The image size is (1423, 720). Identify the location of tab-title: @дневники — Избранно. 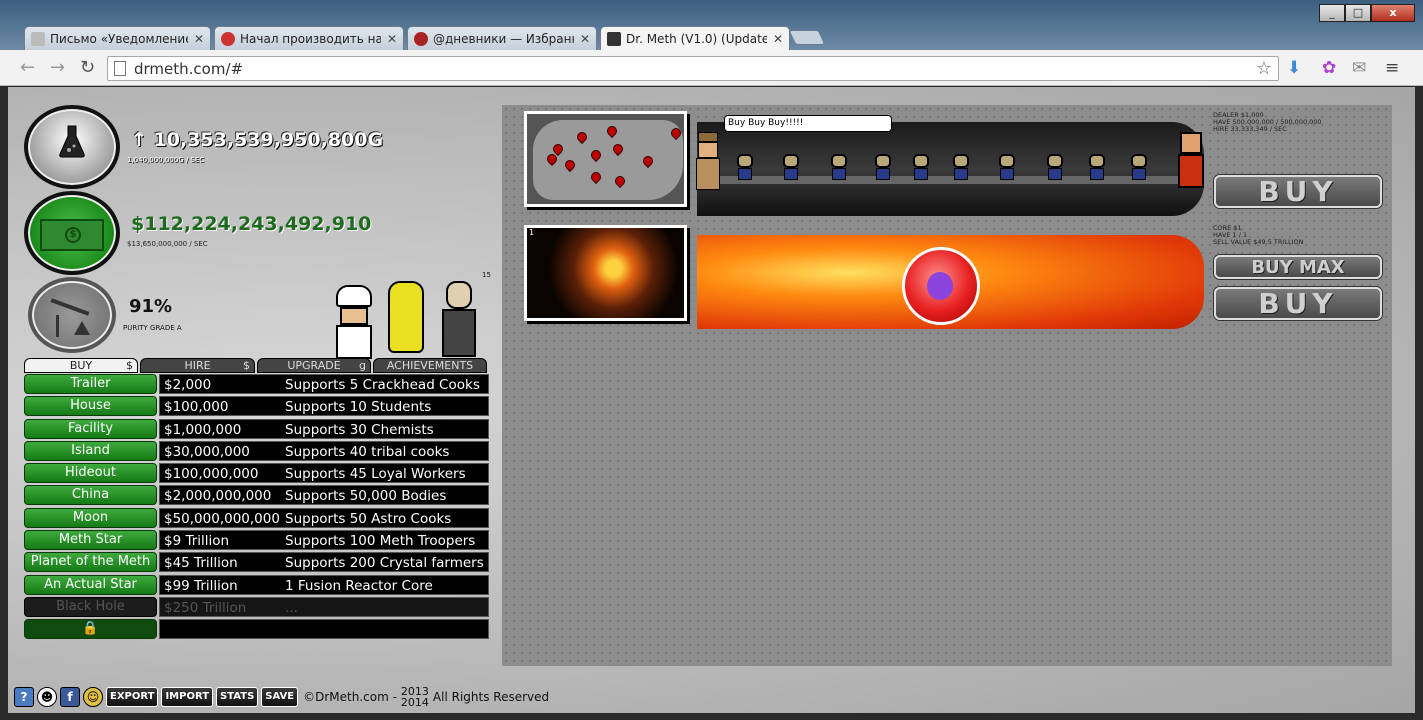
(503, 38).